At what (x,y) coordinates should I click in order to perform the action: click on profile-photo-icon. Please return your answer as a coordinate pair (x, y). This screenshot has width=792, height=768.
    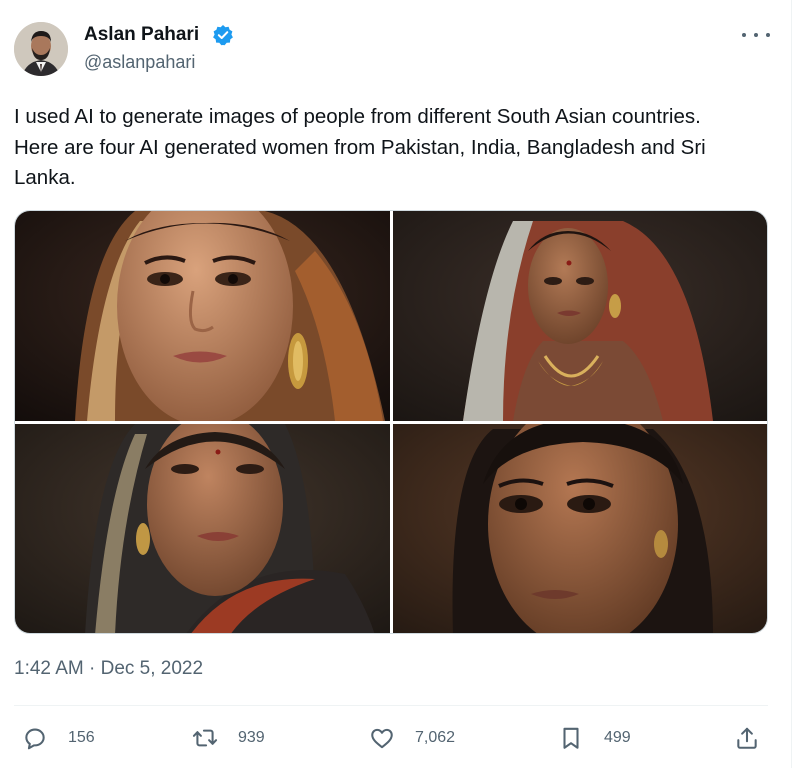
    Looking at the image, I should click on (41, 49).